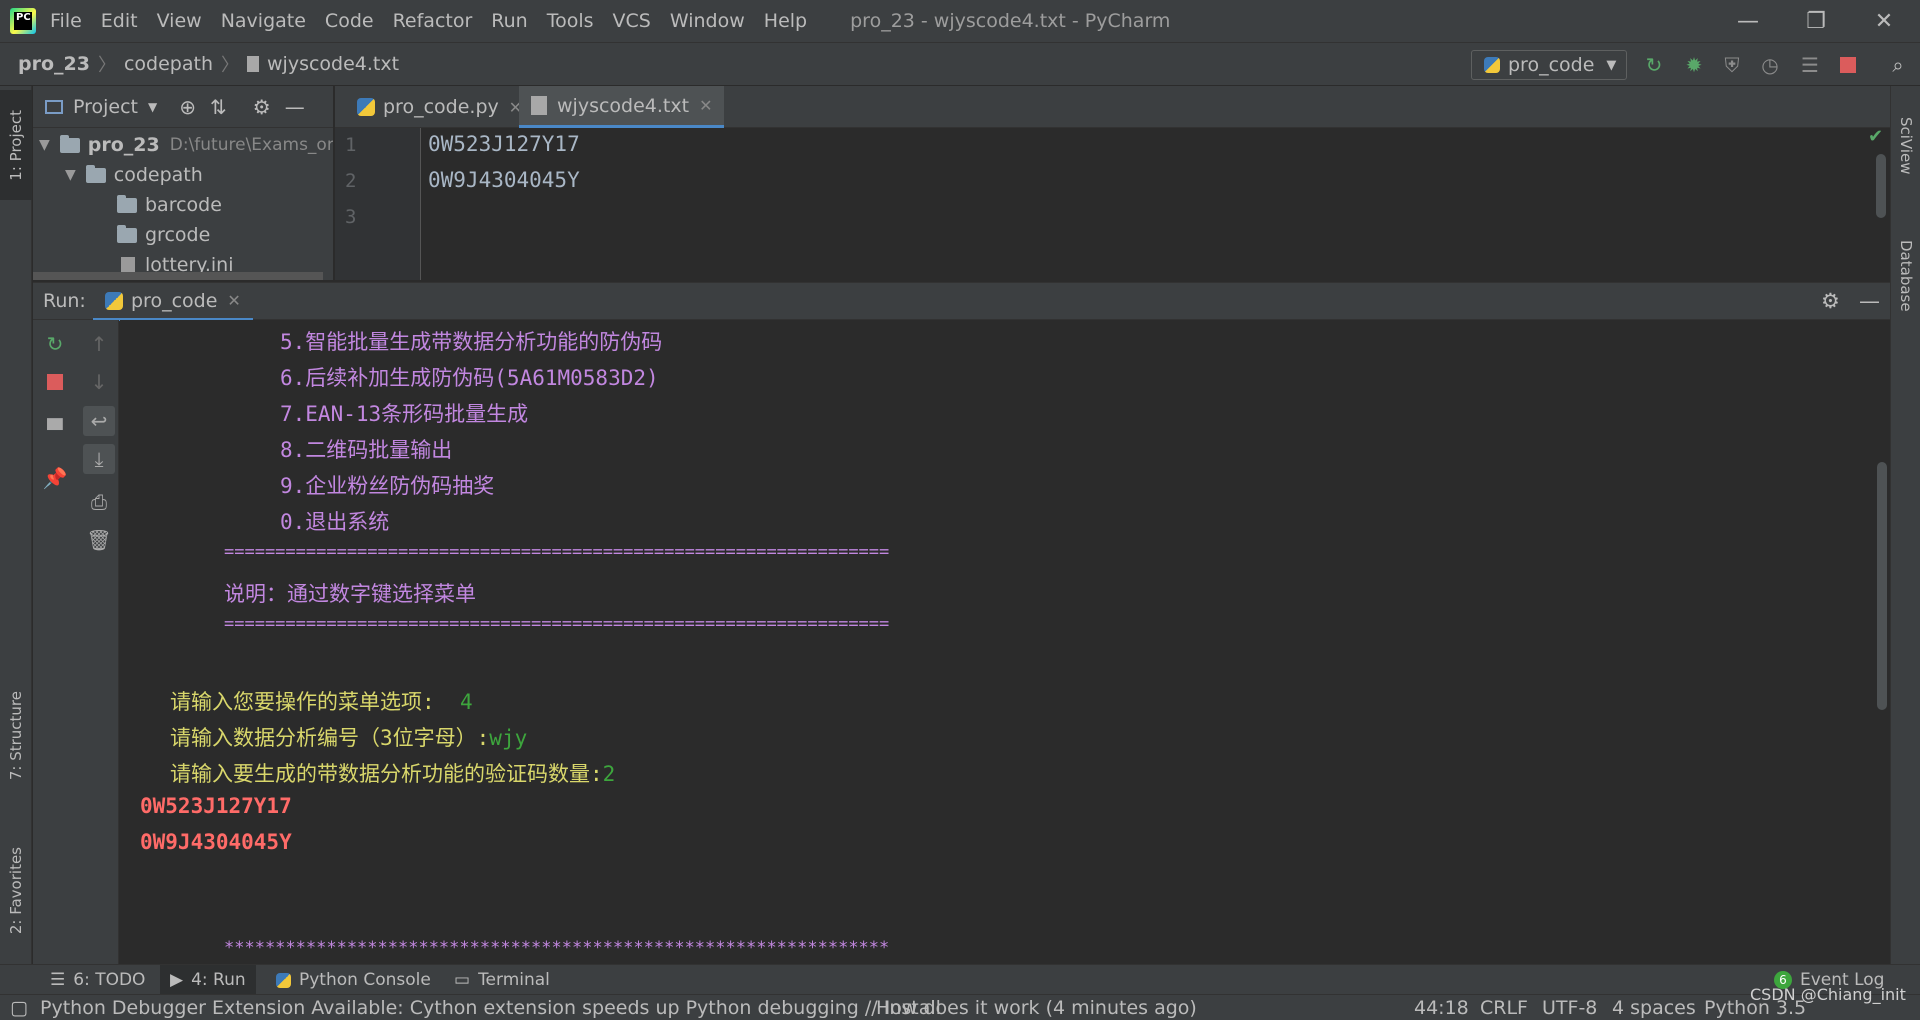 The height and width of the screenshot is (1020, 1920). Describe the element at coordinates (707, 21) in the screenshot. I see `menu-window: Window` at that location.